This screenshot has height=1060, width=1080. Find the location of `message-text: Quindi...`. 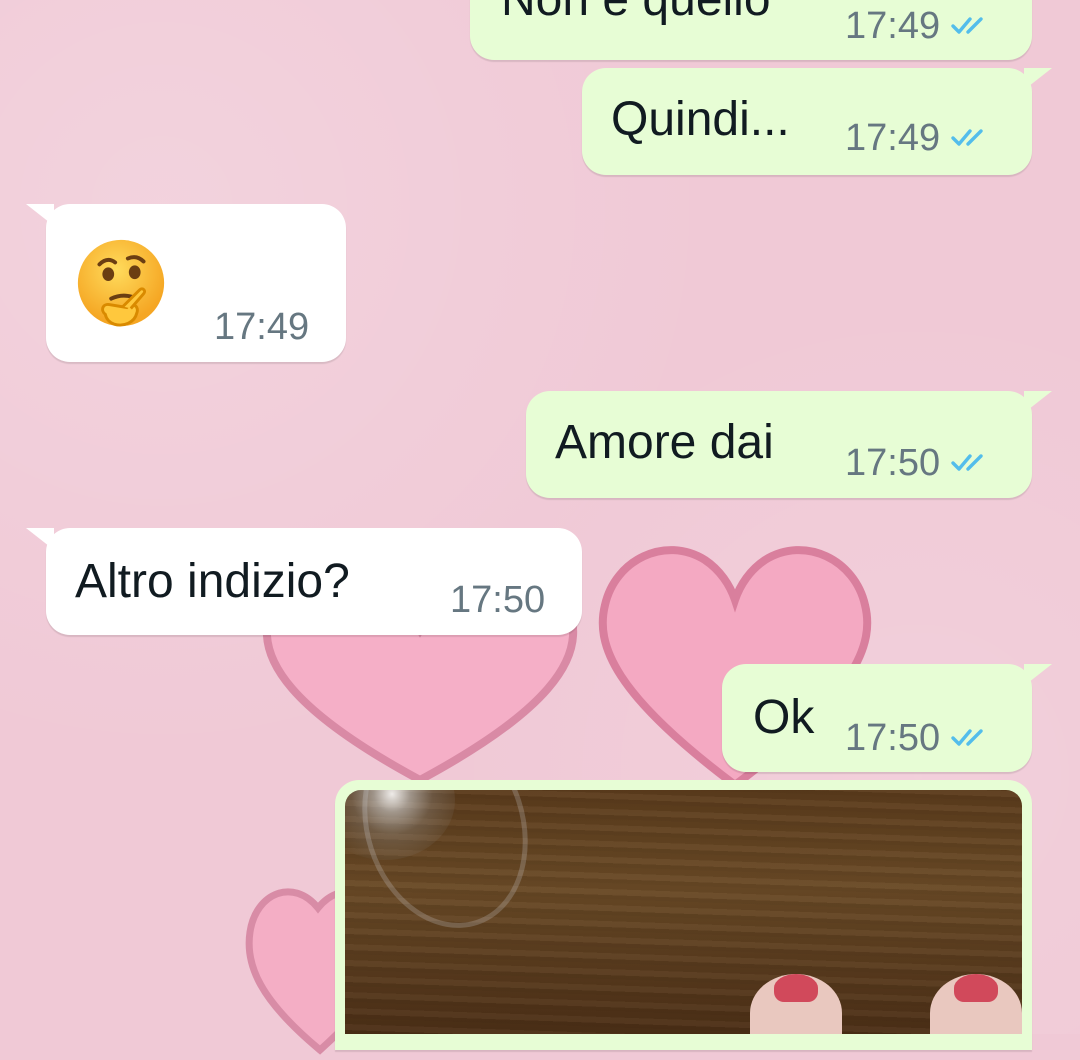

message-text: Quindi... is located at coordinates (700, 119).